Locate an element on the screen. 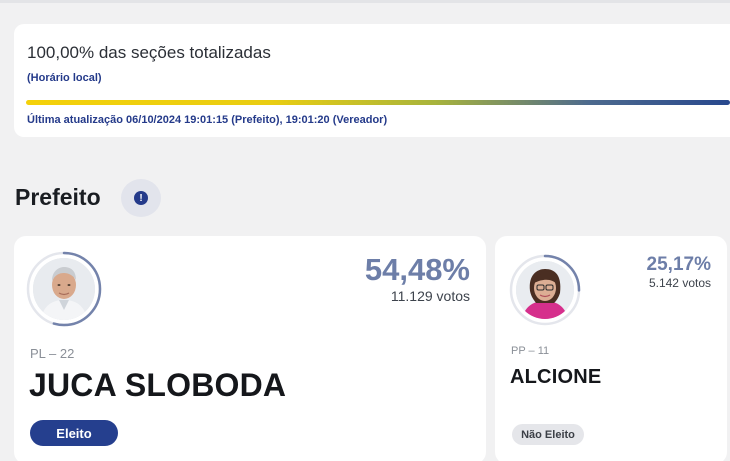 The image size is (730, 461). candidate-percentage: 25,17% is located at coordinates (678, 264).